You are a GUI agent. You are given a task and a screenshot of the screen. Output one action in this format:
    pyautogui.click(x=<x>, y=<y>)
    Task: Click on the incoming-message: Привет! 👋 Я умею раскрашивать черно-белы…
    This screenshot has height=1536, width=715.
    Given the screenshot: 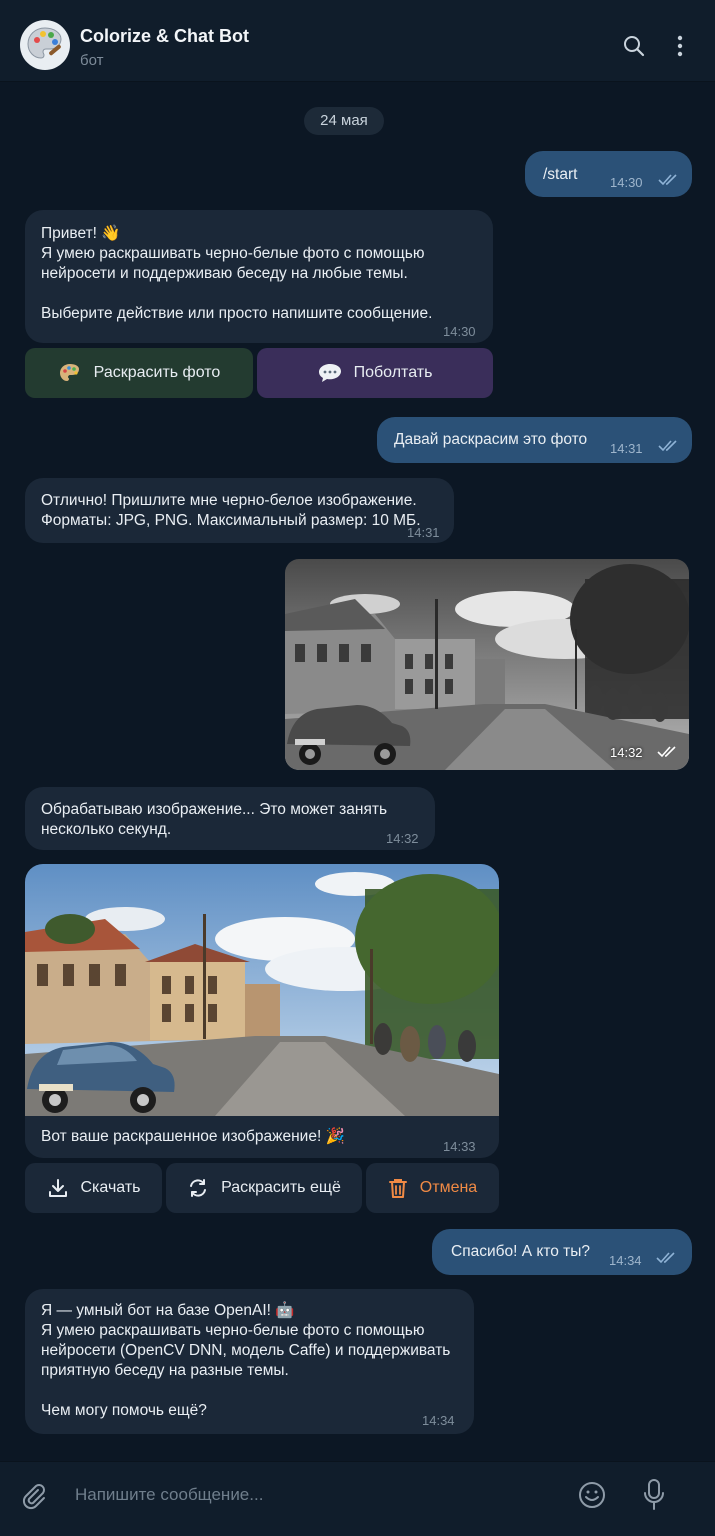 What is the action you would take?
    pyautogui.click(x=259, y=276)
    